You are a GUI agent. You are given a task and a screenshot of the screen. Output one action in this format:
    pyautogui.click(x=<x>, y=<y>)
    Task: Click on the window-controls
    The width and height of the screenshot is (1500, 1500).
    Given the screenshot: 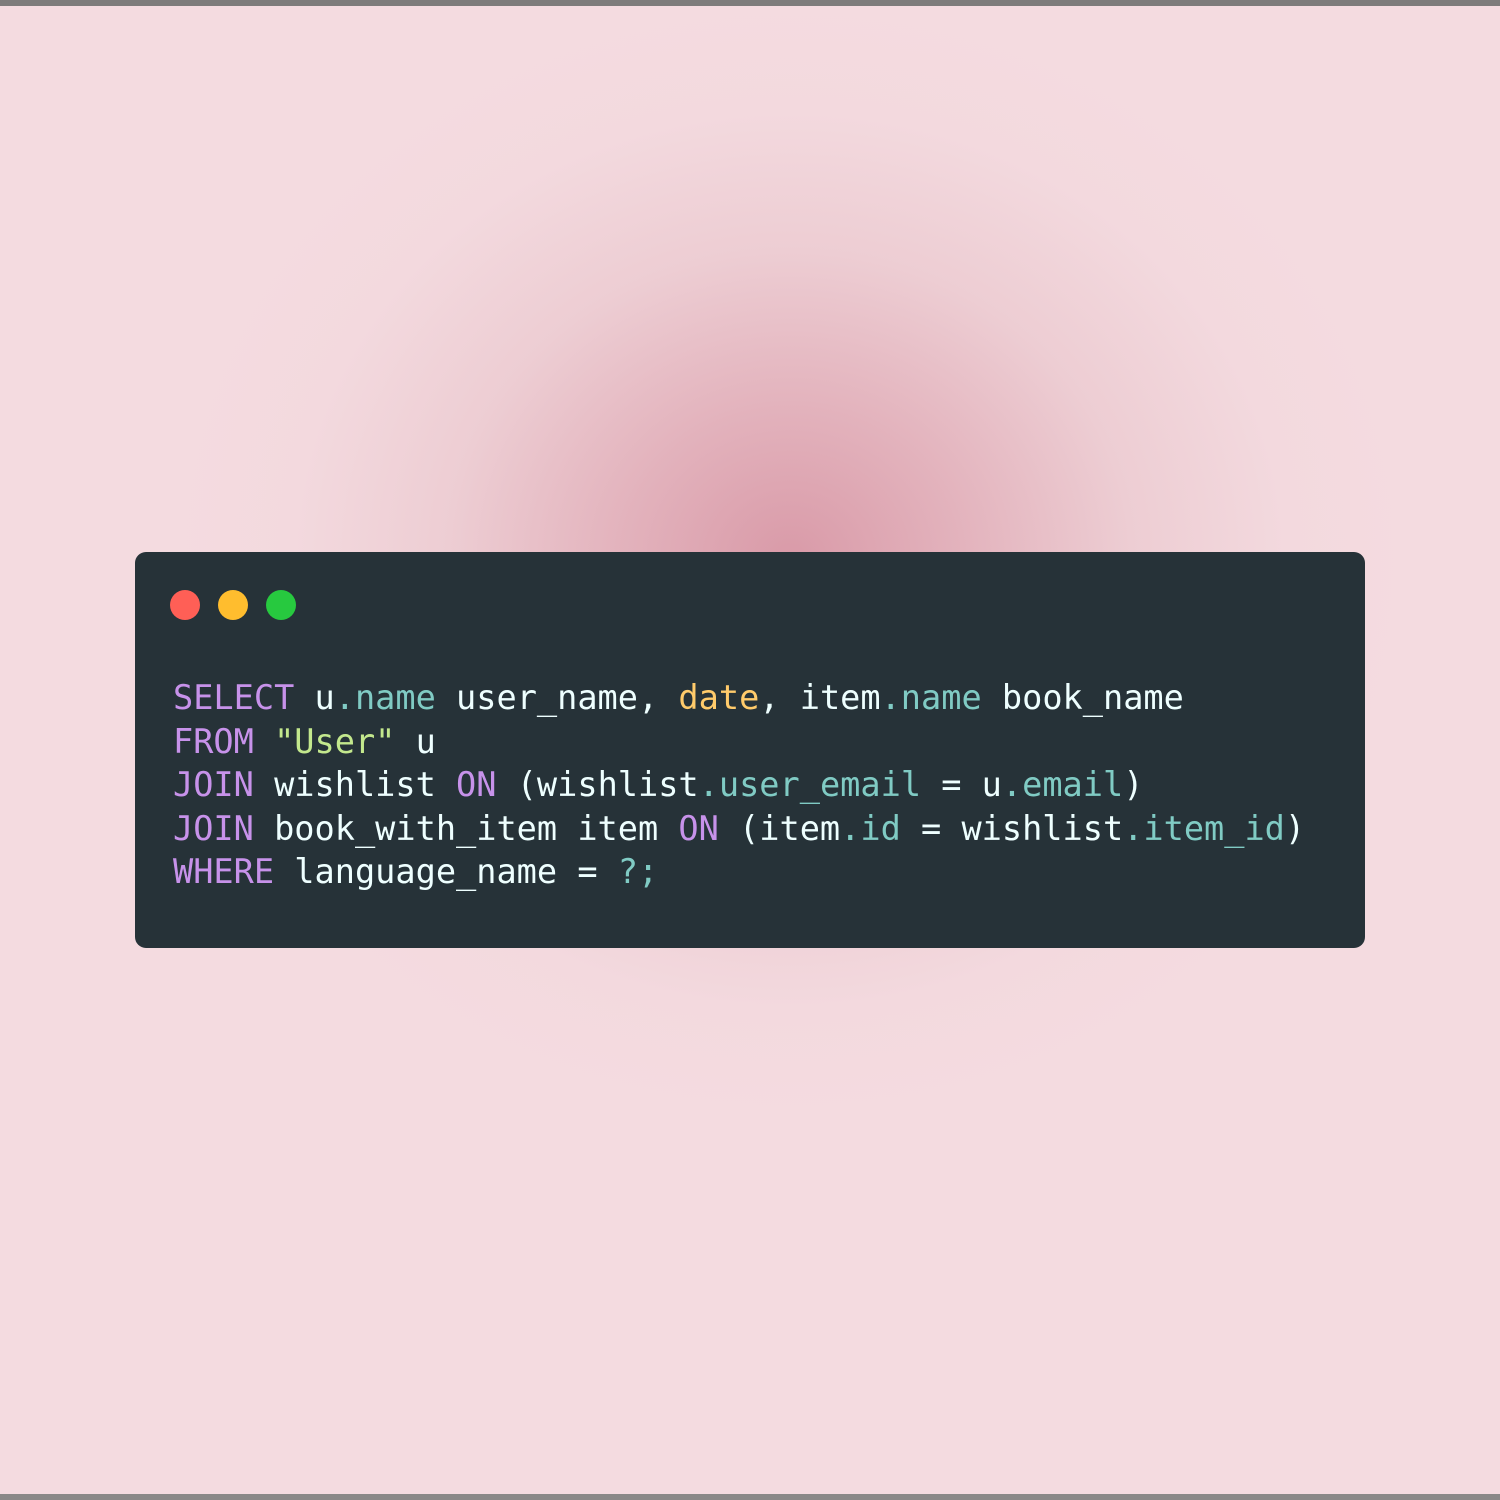 What is the action you would take?
    pyautogui.click(x=233, y=605)
    